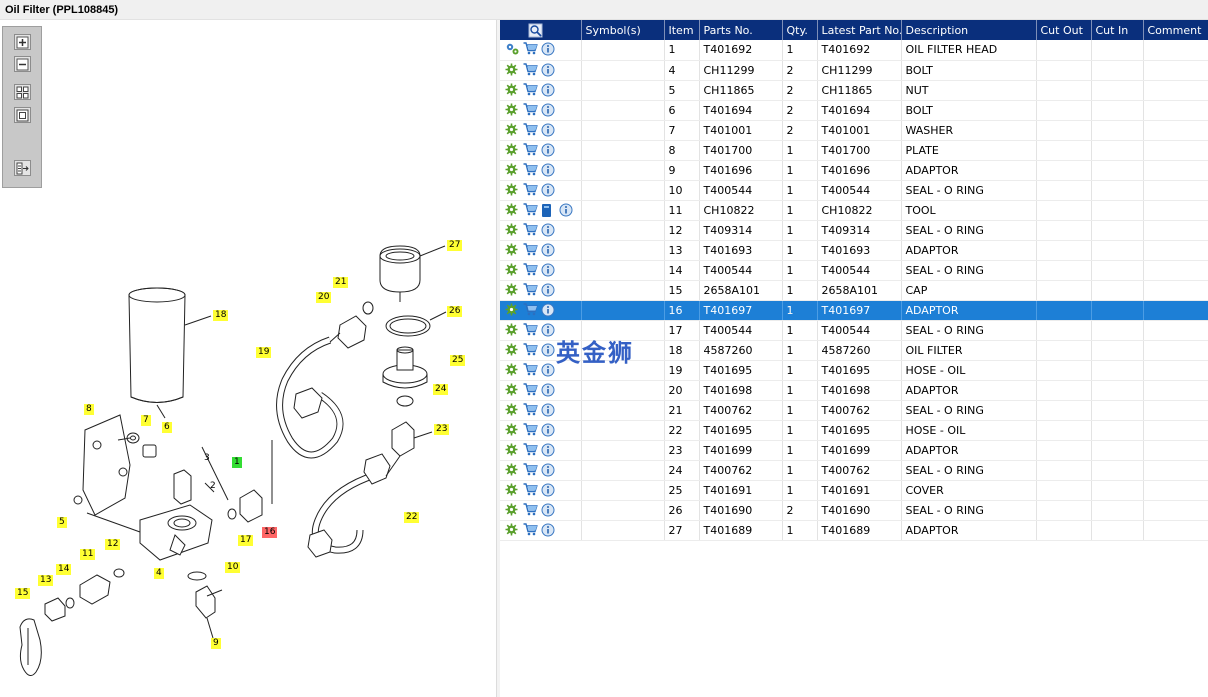 The image size is (1208, 697). Describe the element at coordinates (46, 580) in the screenshot. I see `callout-13: 13` at that location.